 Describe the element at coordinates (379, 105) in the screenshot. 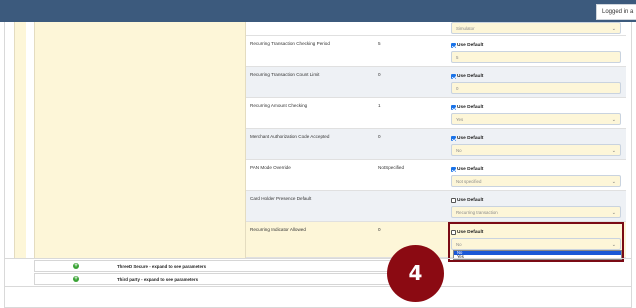

I see `param-value: 1` at that location.